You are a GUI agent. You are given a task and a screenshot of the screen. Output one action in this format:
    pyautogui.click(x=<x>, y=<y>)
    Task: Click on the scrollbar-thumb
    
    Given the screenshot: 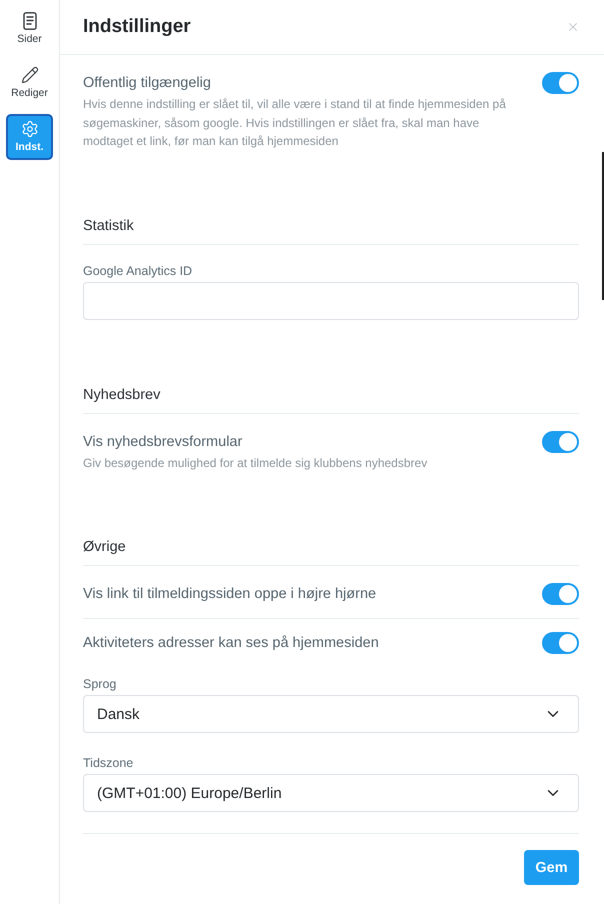 What is the action you would take?
    pyautogui.click(x=603, y=226)
    